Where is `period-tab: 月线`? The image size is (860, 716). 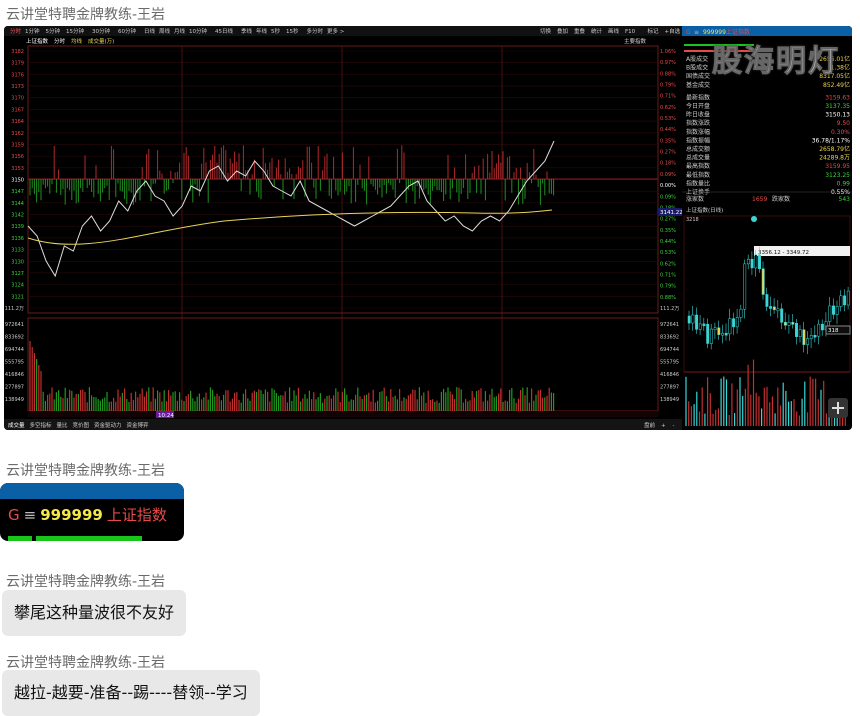 period-tab: 月线 is located at coordinates (180, 31).